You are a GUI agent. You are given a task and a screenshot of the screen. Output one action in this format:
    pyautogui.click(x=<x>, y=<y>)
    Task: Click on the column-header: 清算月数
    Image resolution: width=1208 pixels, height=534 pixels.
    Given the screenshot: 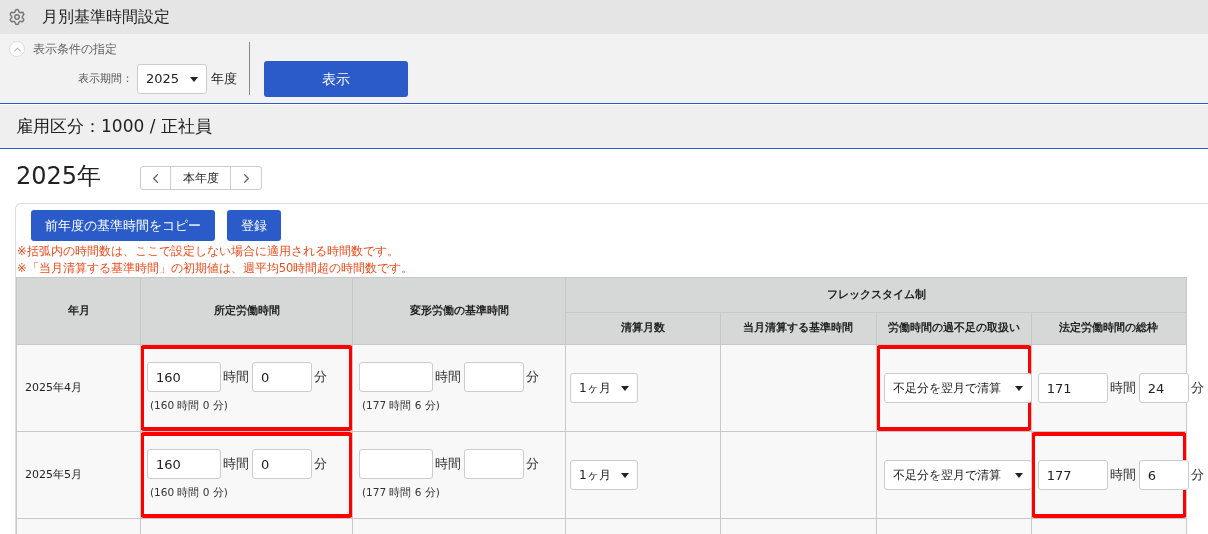 What is the action you would take?
    pyautogui.click(x=643, y=328)
    